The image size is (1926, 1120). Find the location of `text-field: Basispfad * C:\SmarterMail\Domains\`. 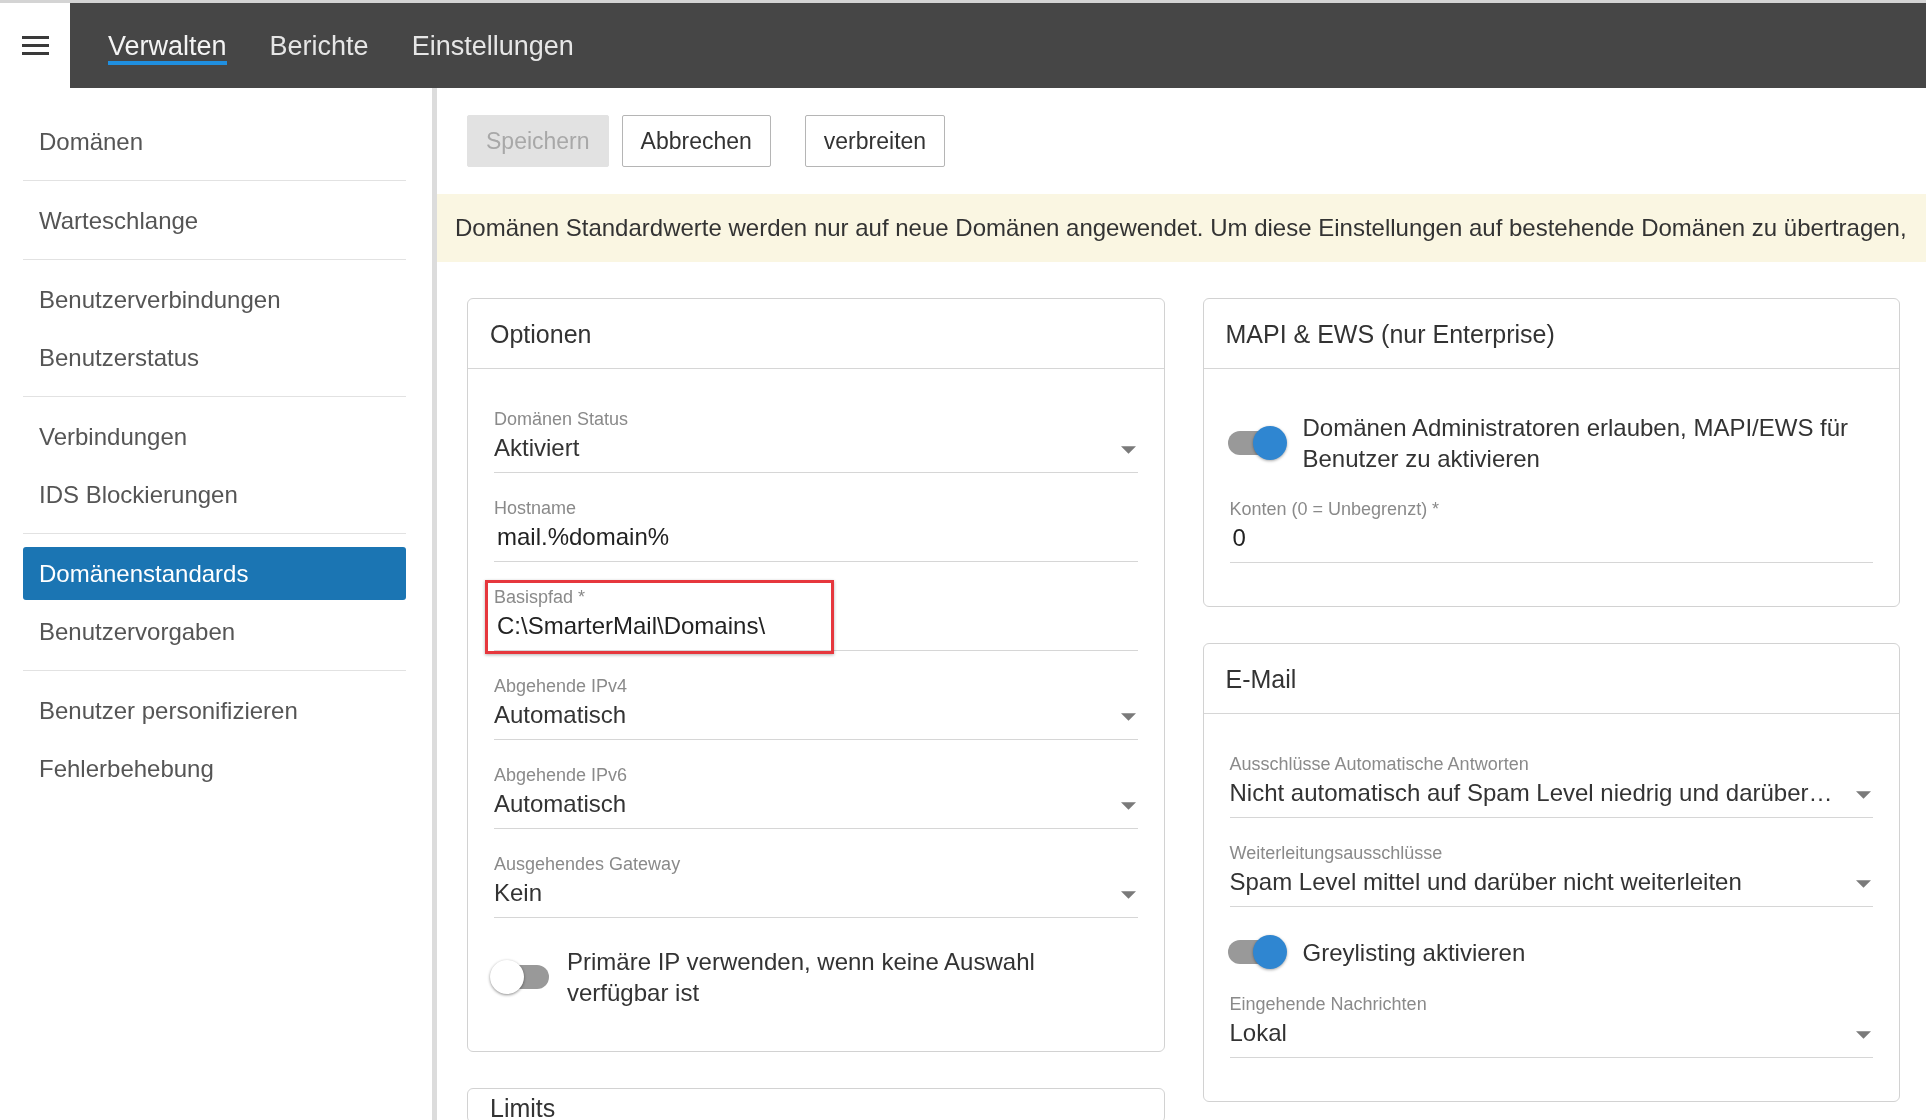

text-field: Basispfad * C:\SmarterMail\Domains\ is located at coordinates (816, 619).